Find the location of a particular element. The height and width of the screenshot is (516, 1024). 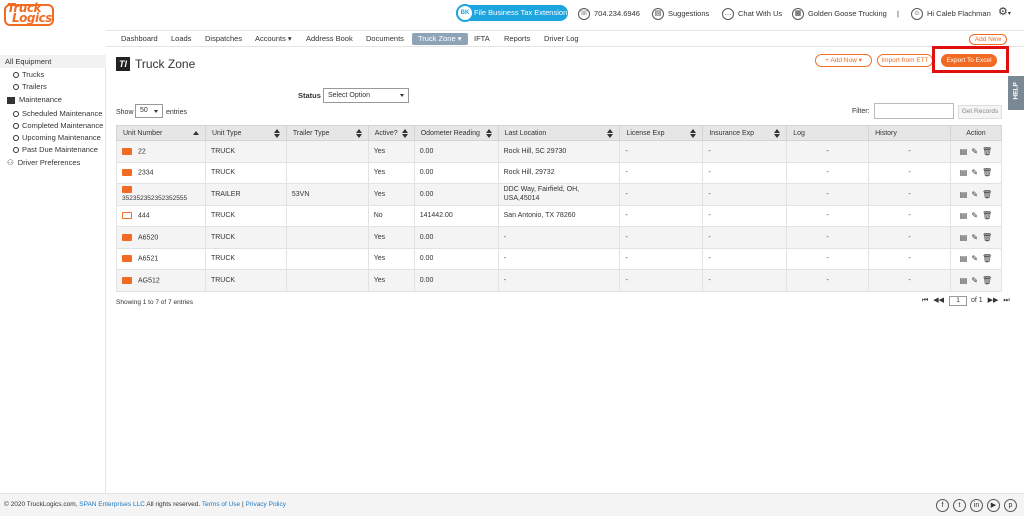

sidebar-item-scheduled: Scheduled Maintenance is located at coordinates (57, 113).